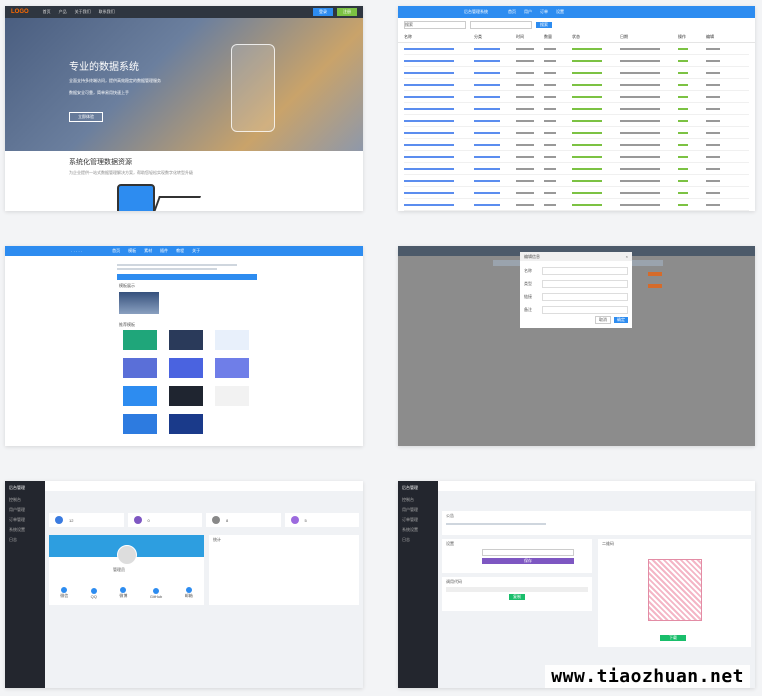 The image size is (762, 696). Describe the element at coordinates (517, 589) in the screenshot. I see `code-box` at that location.